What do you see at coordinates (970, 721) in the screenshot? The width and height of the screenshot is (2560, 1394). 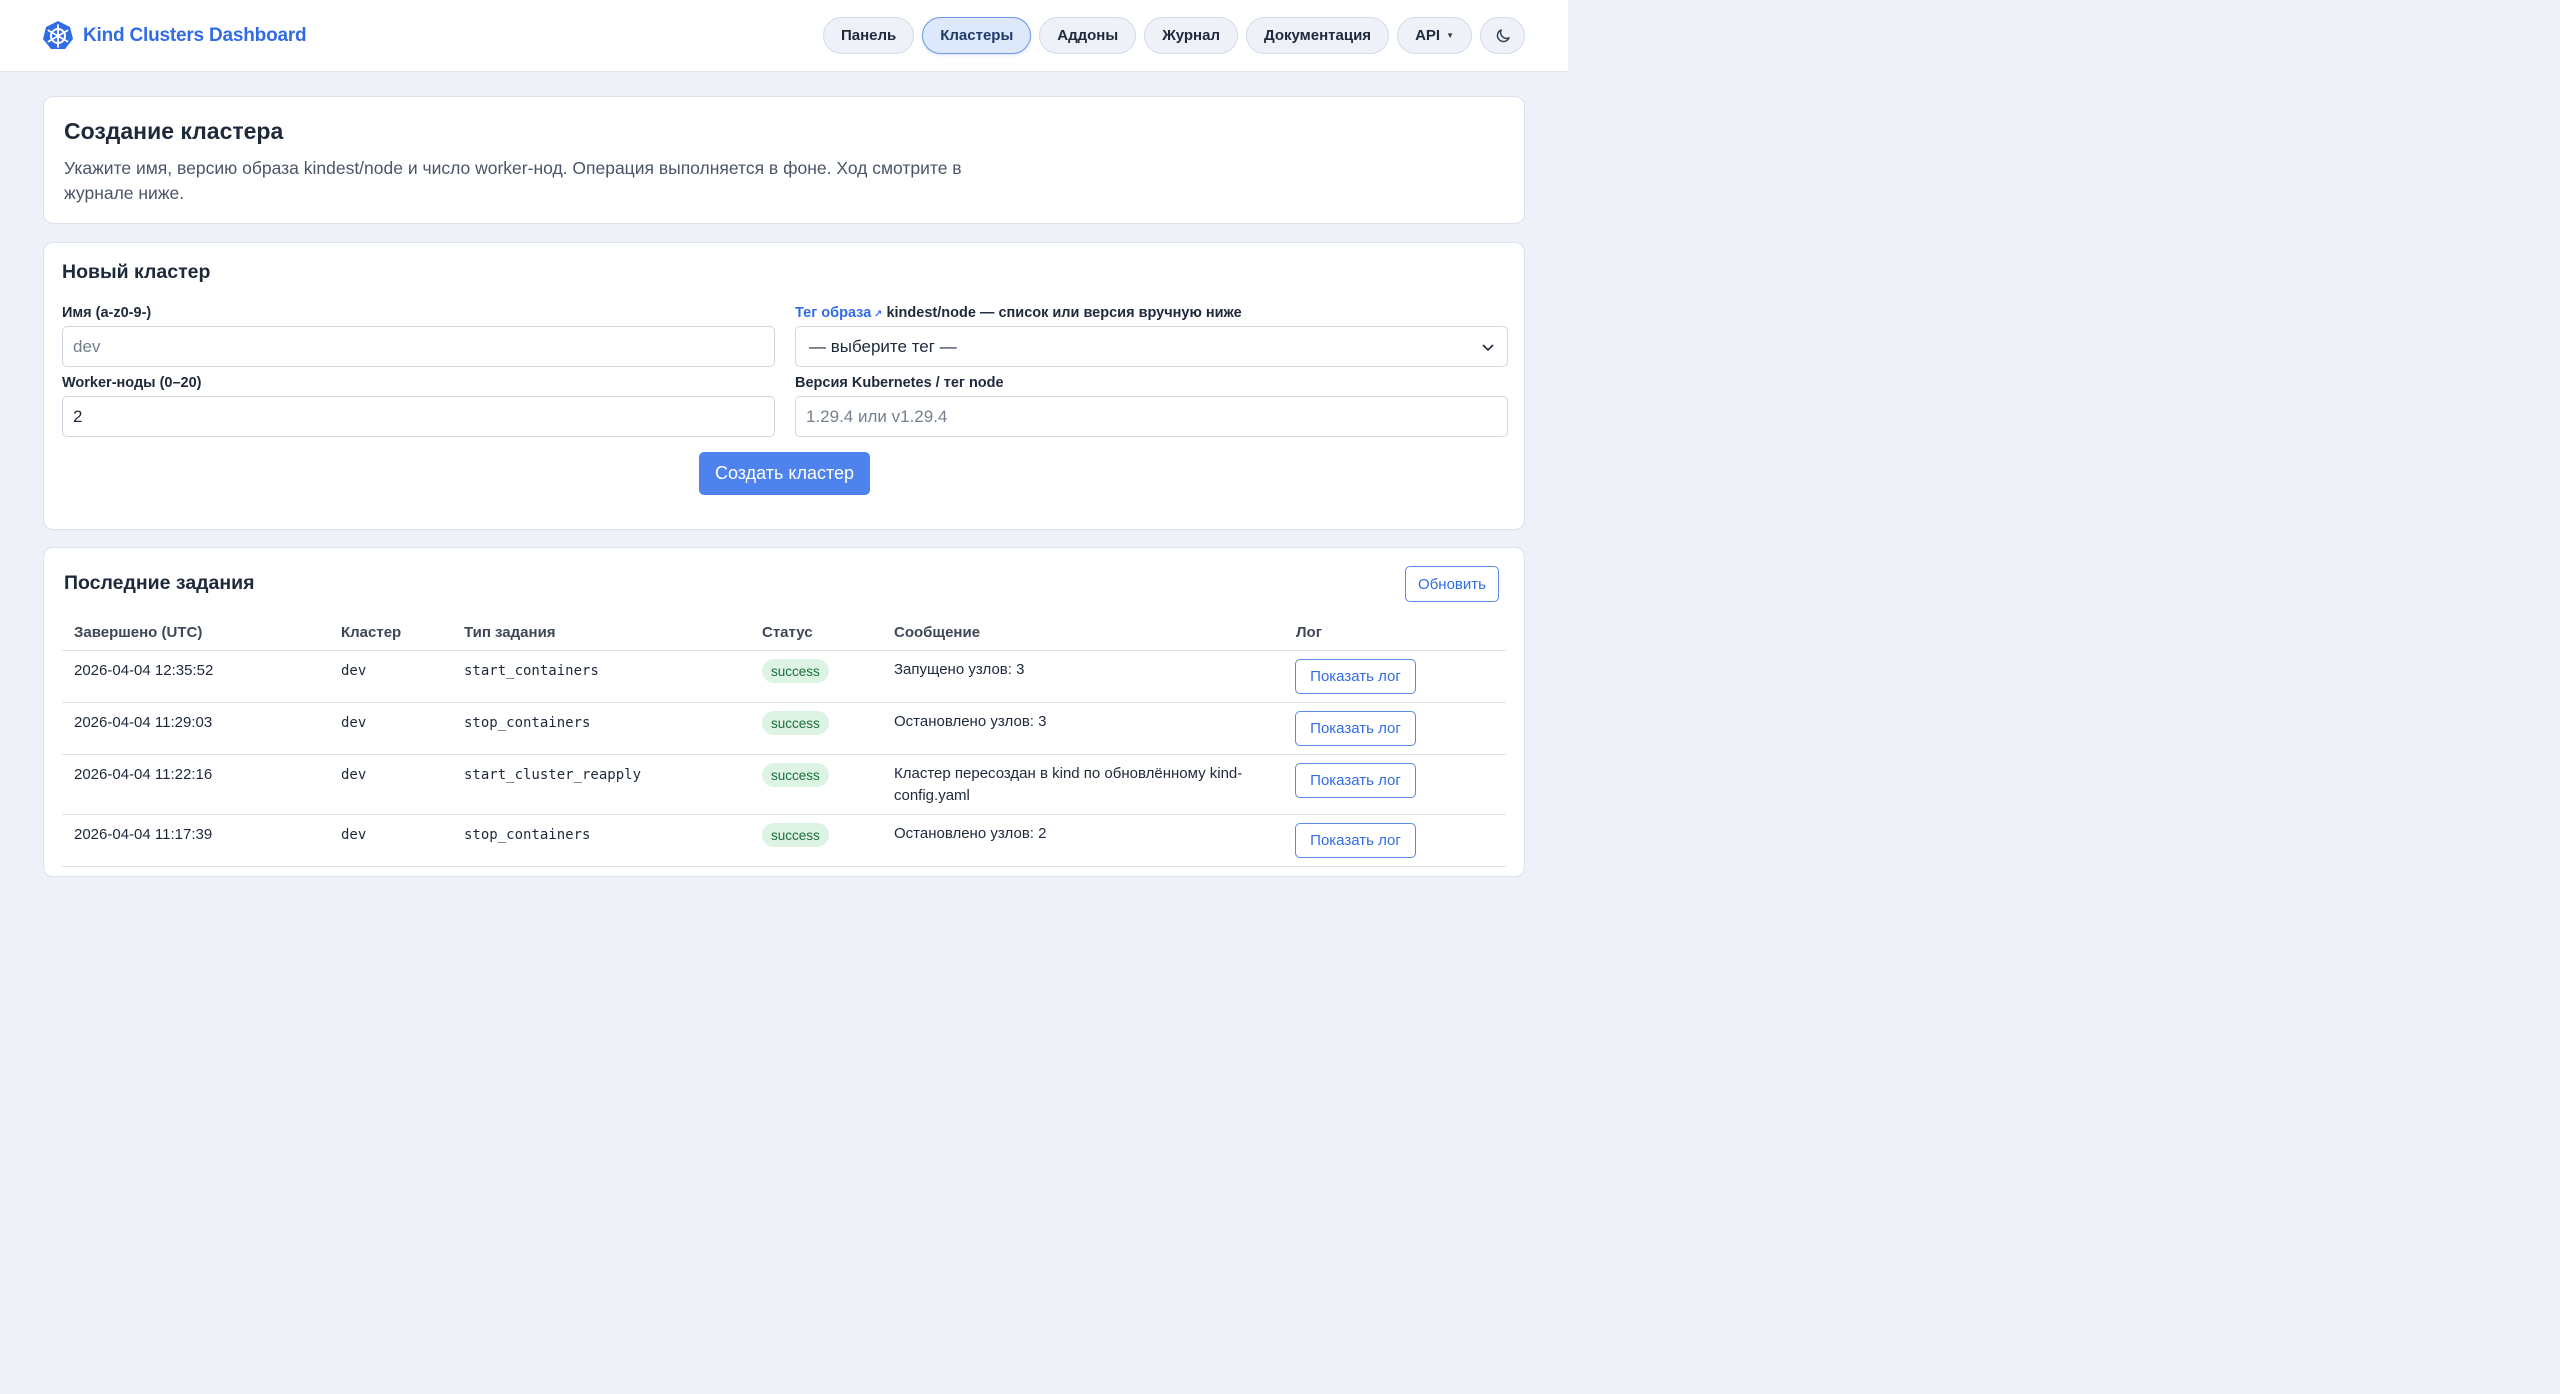 I see `cell-message: Остановлено узлов: 3` at bounding box center [970, 721].